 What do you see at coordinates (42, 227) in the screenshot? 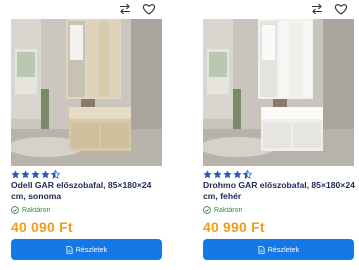
I see `product-price: 40 090 Ft` at bounding box center [42, 227].